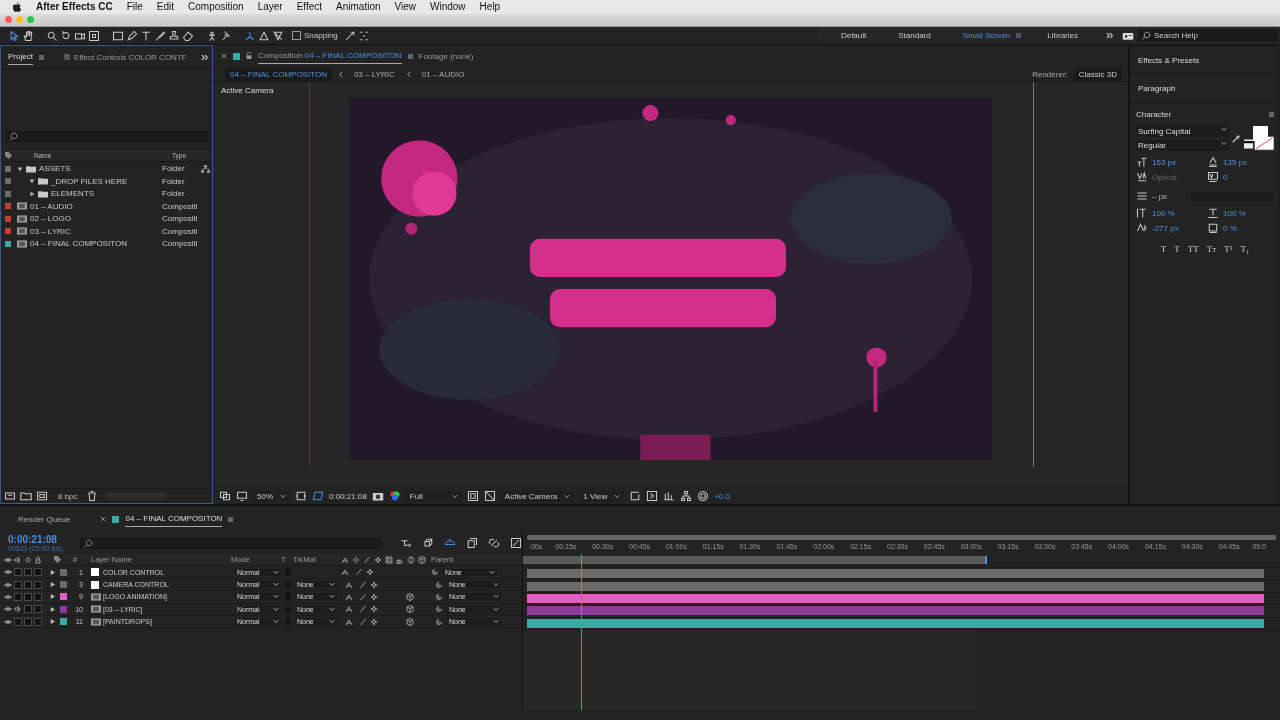 The width and height of the screenshot is (1280, 720). What do you see at coordinates (249, 56) in the screenshot?
I see `lock-icon` at bounding box center [249, 56].